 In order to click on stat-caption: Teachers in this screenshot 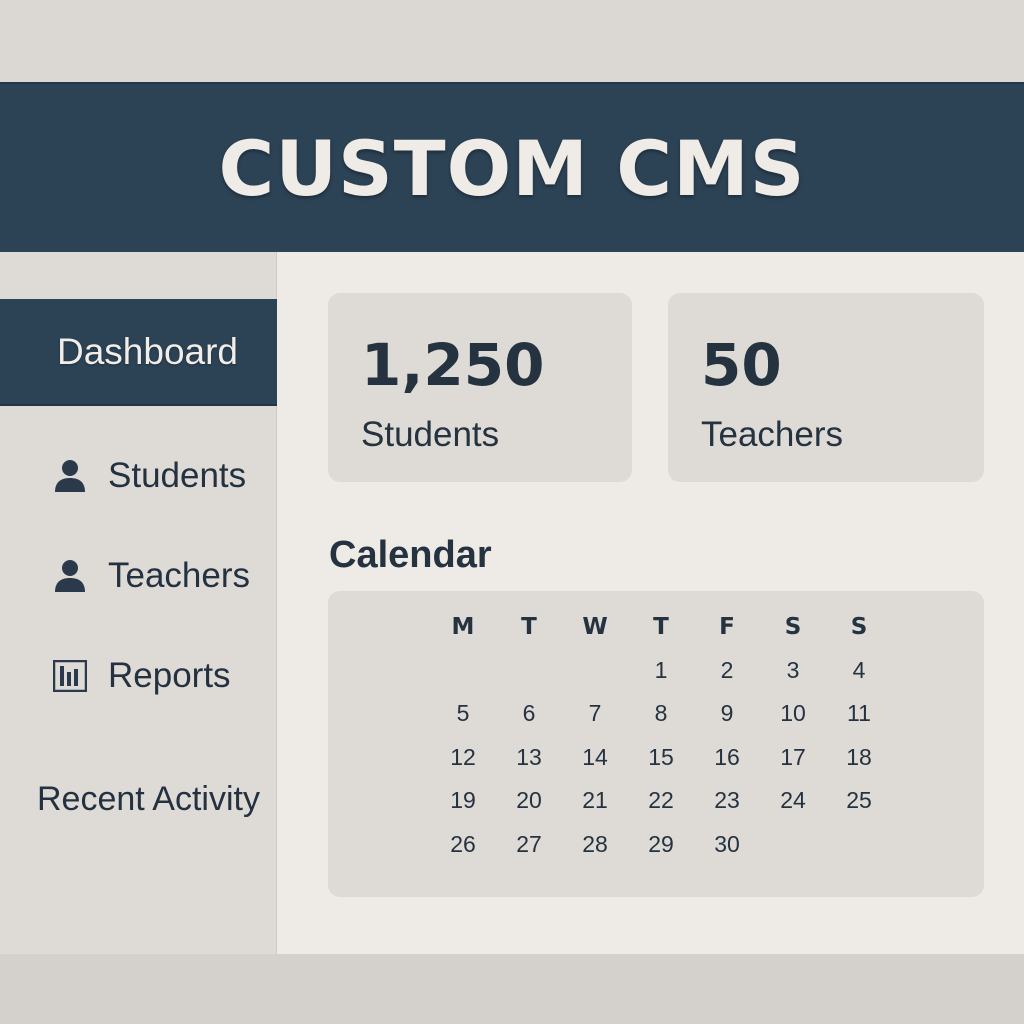, I will do `click(772, 434)`.